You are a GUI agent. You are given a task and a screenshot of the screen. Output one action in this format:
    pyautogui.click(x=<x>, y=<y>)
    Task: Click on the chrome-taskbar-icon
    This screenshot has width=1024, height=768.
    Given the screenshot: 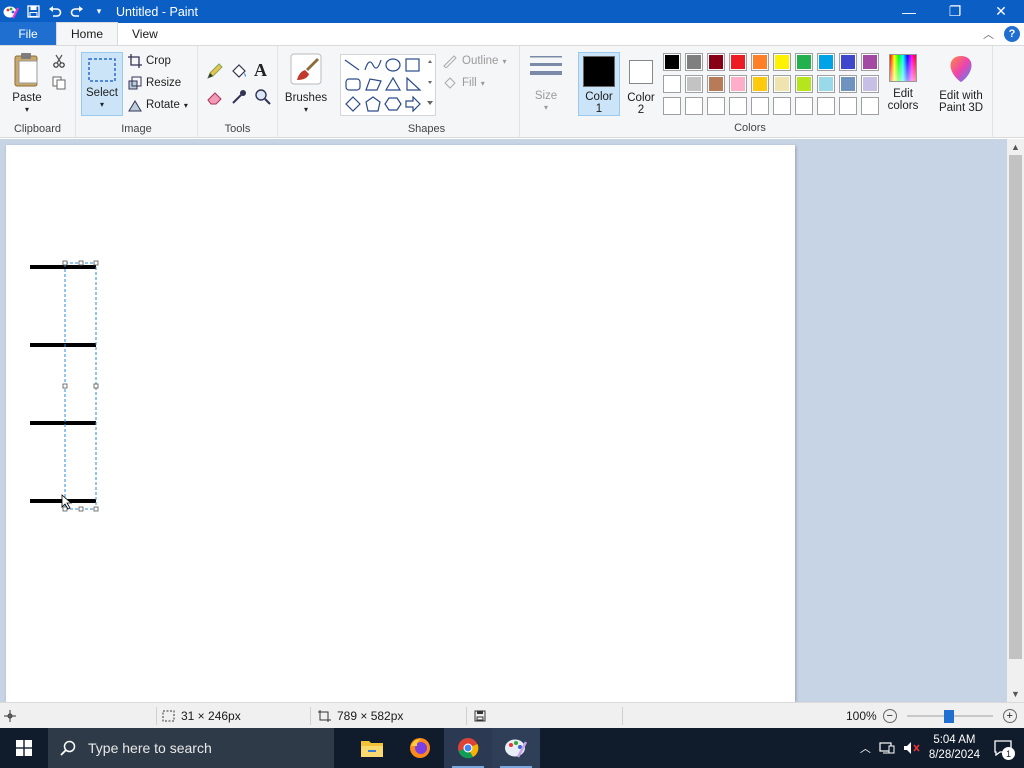 What is the action you would take?
    pyautogui.click(x=468, y=748)
    